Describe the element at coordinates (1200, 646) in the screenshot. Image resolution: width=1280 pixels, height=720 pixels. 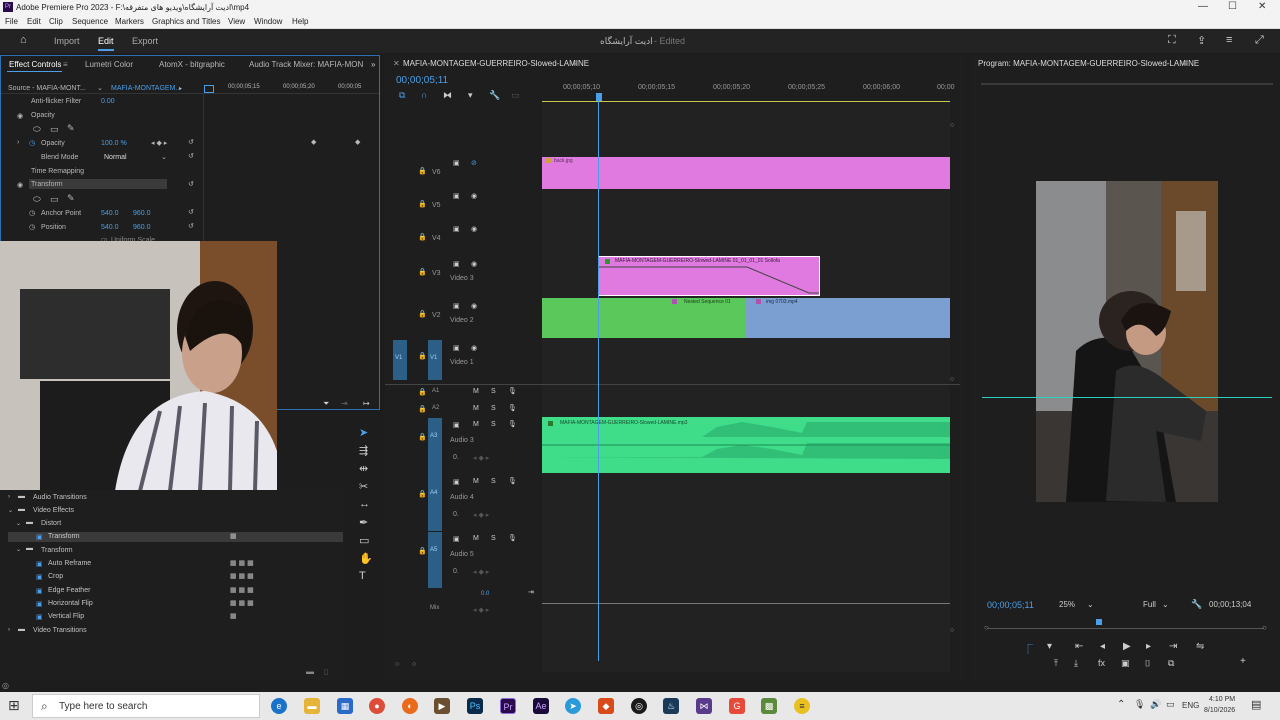
I see `trim-icon: ⇋` at that location.